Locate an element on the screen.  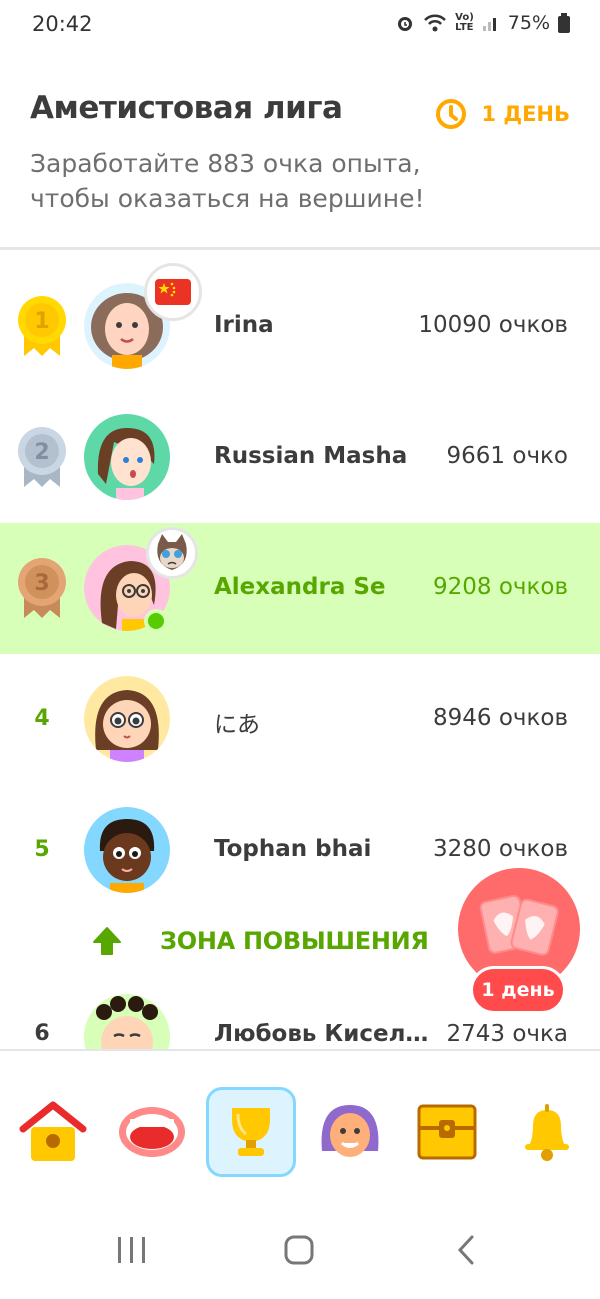
leaderboard-row: 4 にあ 8946 очков is located at coordinates (300, 719).